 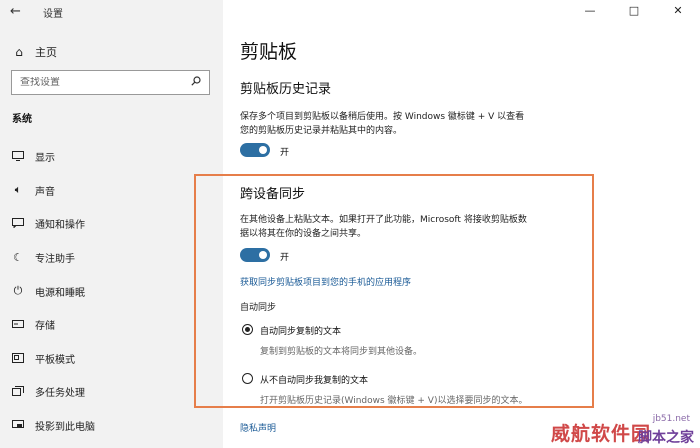 I want to click on watermark-site: jb51.net, so click(x=671, y=419).